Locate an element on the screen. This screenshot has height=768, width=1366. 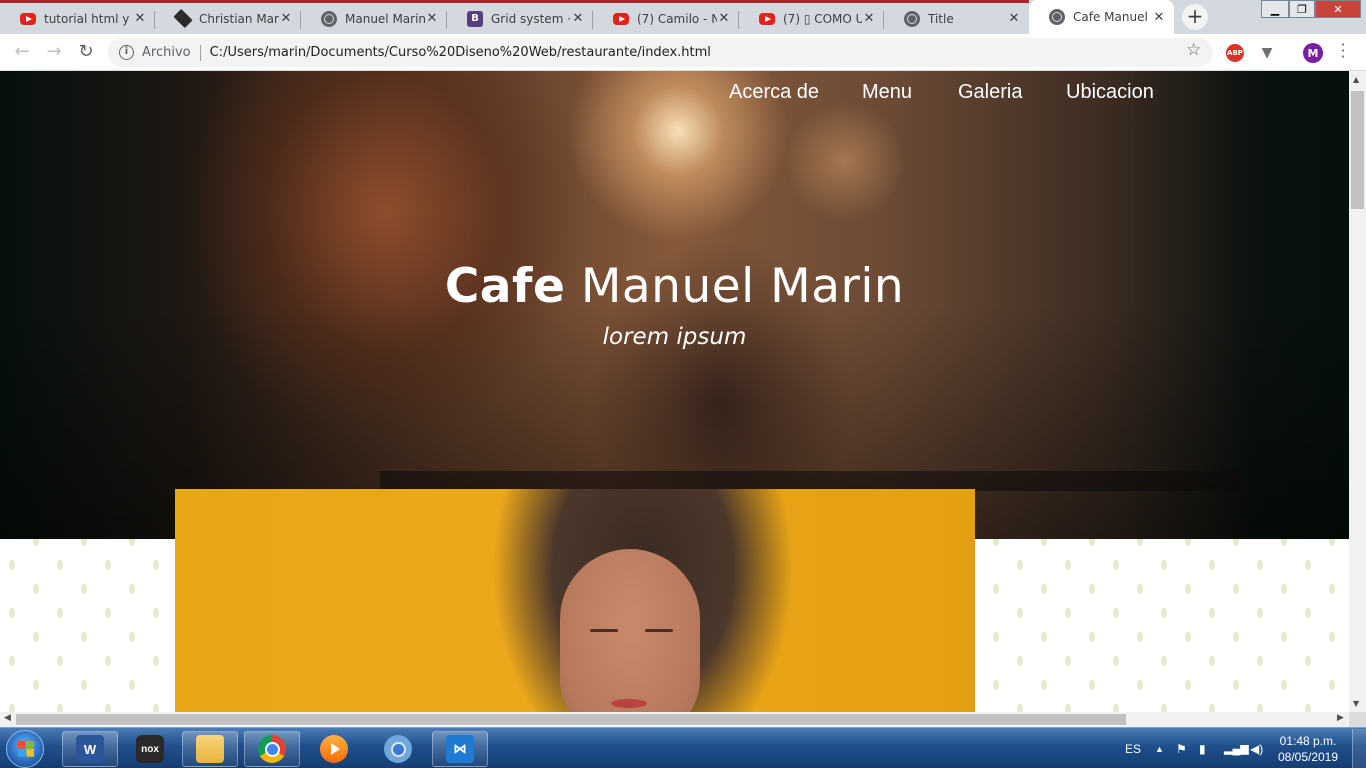
bootstrap-icon: B is located at coordinates (475, 18).